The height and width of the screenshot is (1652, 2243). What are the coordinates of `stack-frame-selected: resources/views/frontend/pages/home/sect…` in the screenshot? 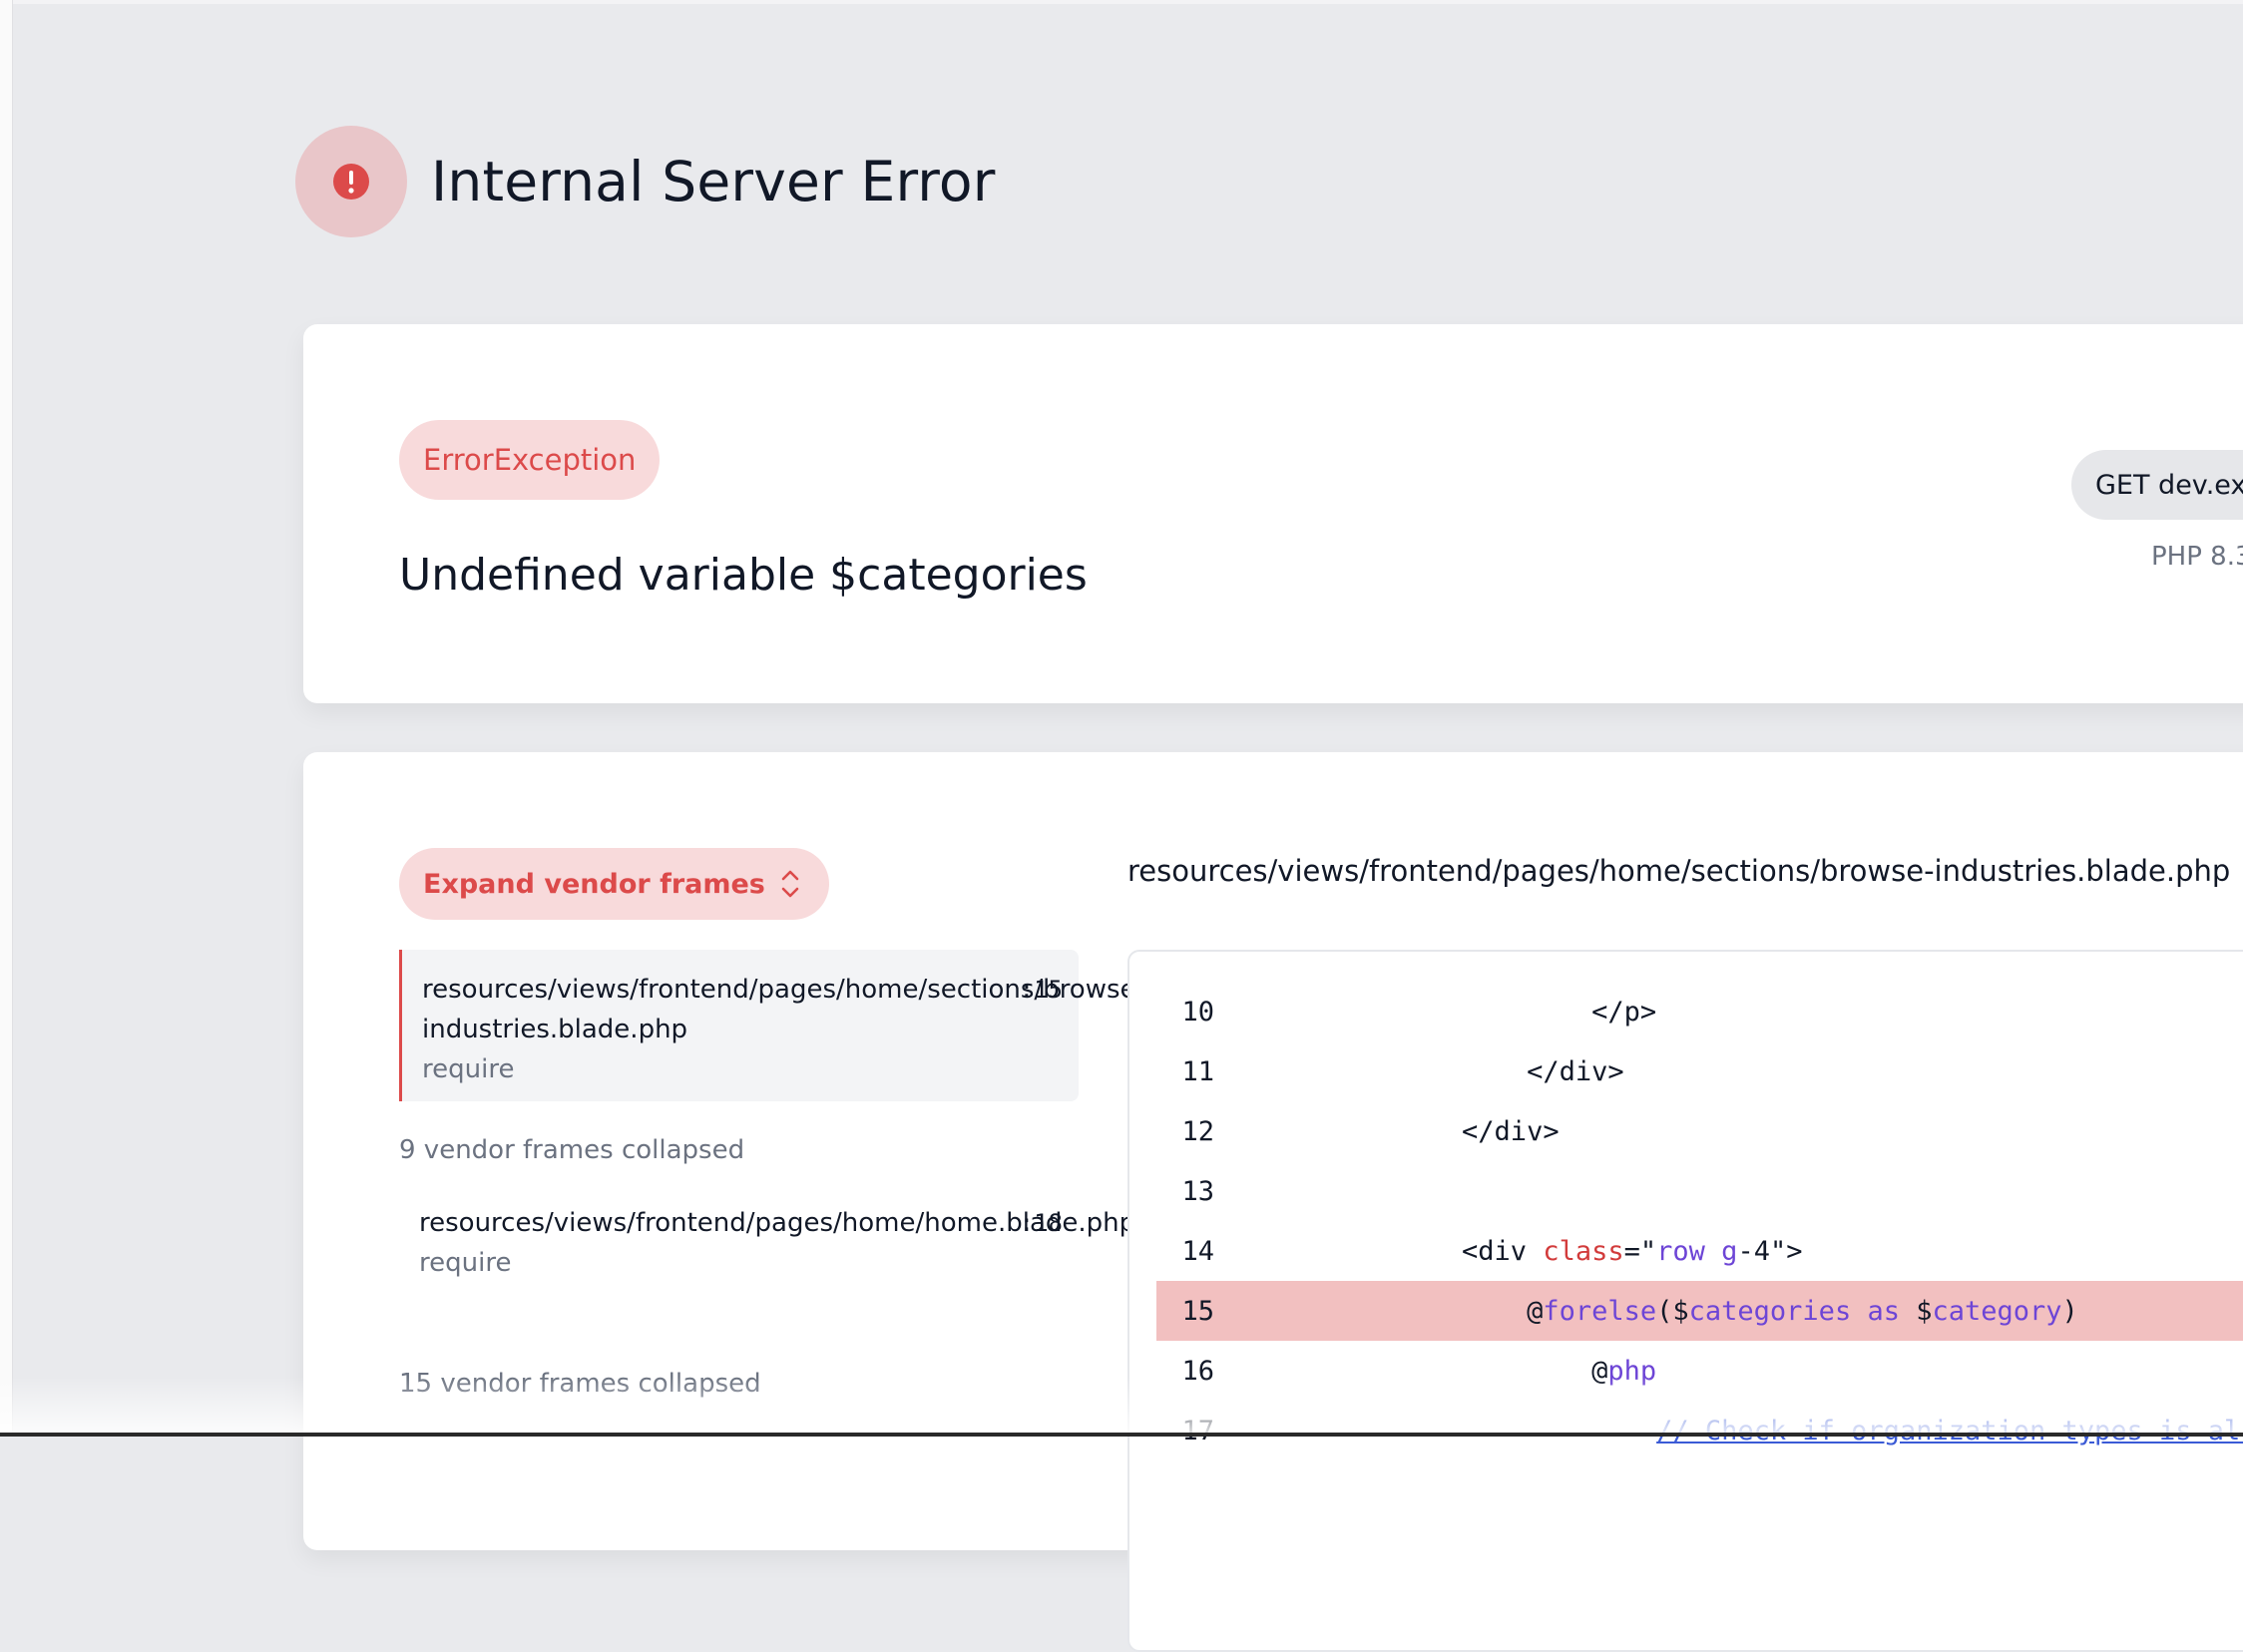 It's located at (772, 1025).